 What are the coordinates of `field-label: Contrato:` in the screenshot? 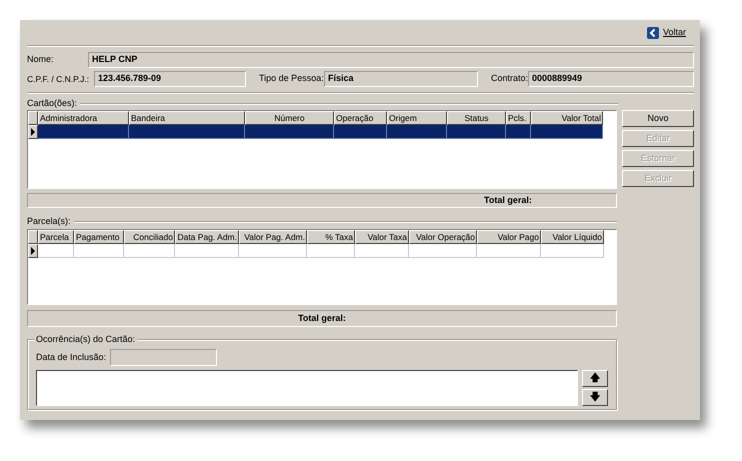 It's located at (509, 79).